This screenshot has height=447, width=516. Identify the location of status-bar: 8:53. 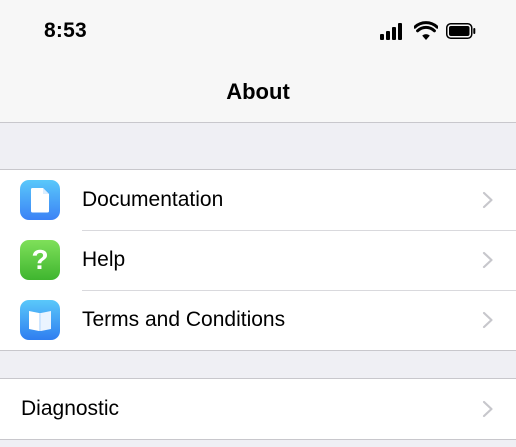
(258, 31).